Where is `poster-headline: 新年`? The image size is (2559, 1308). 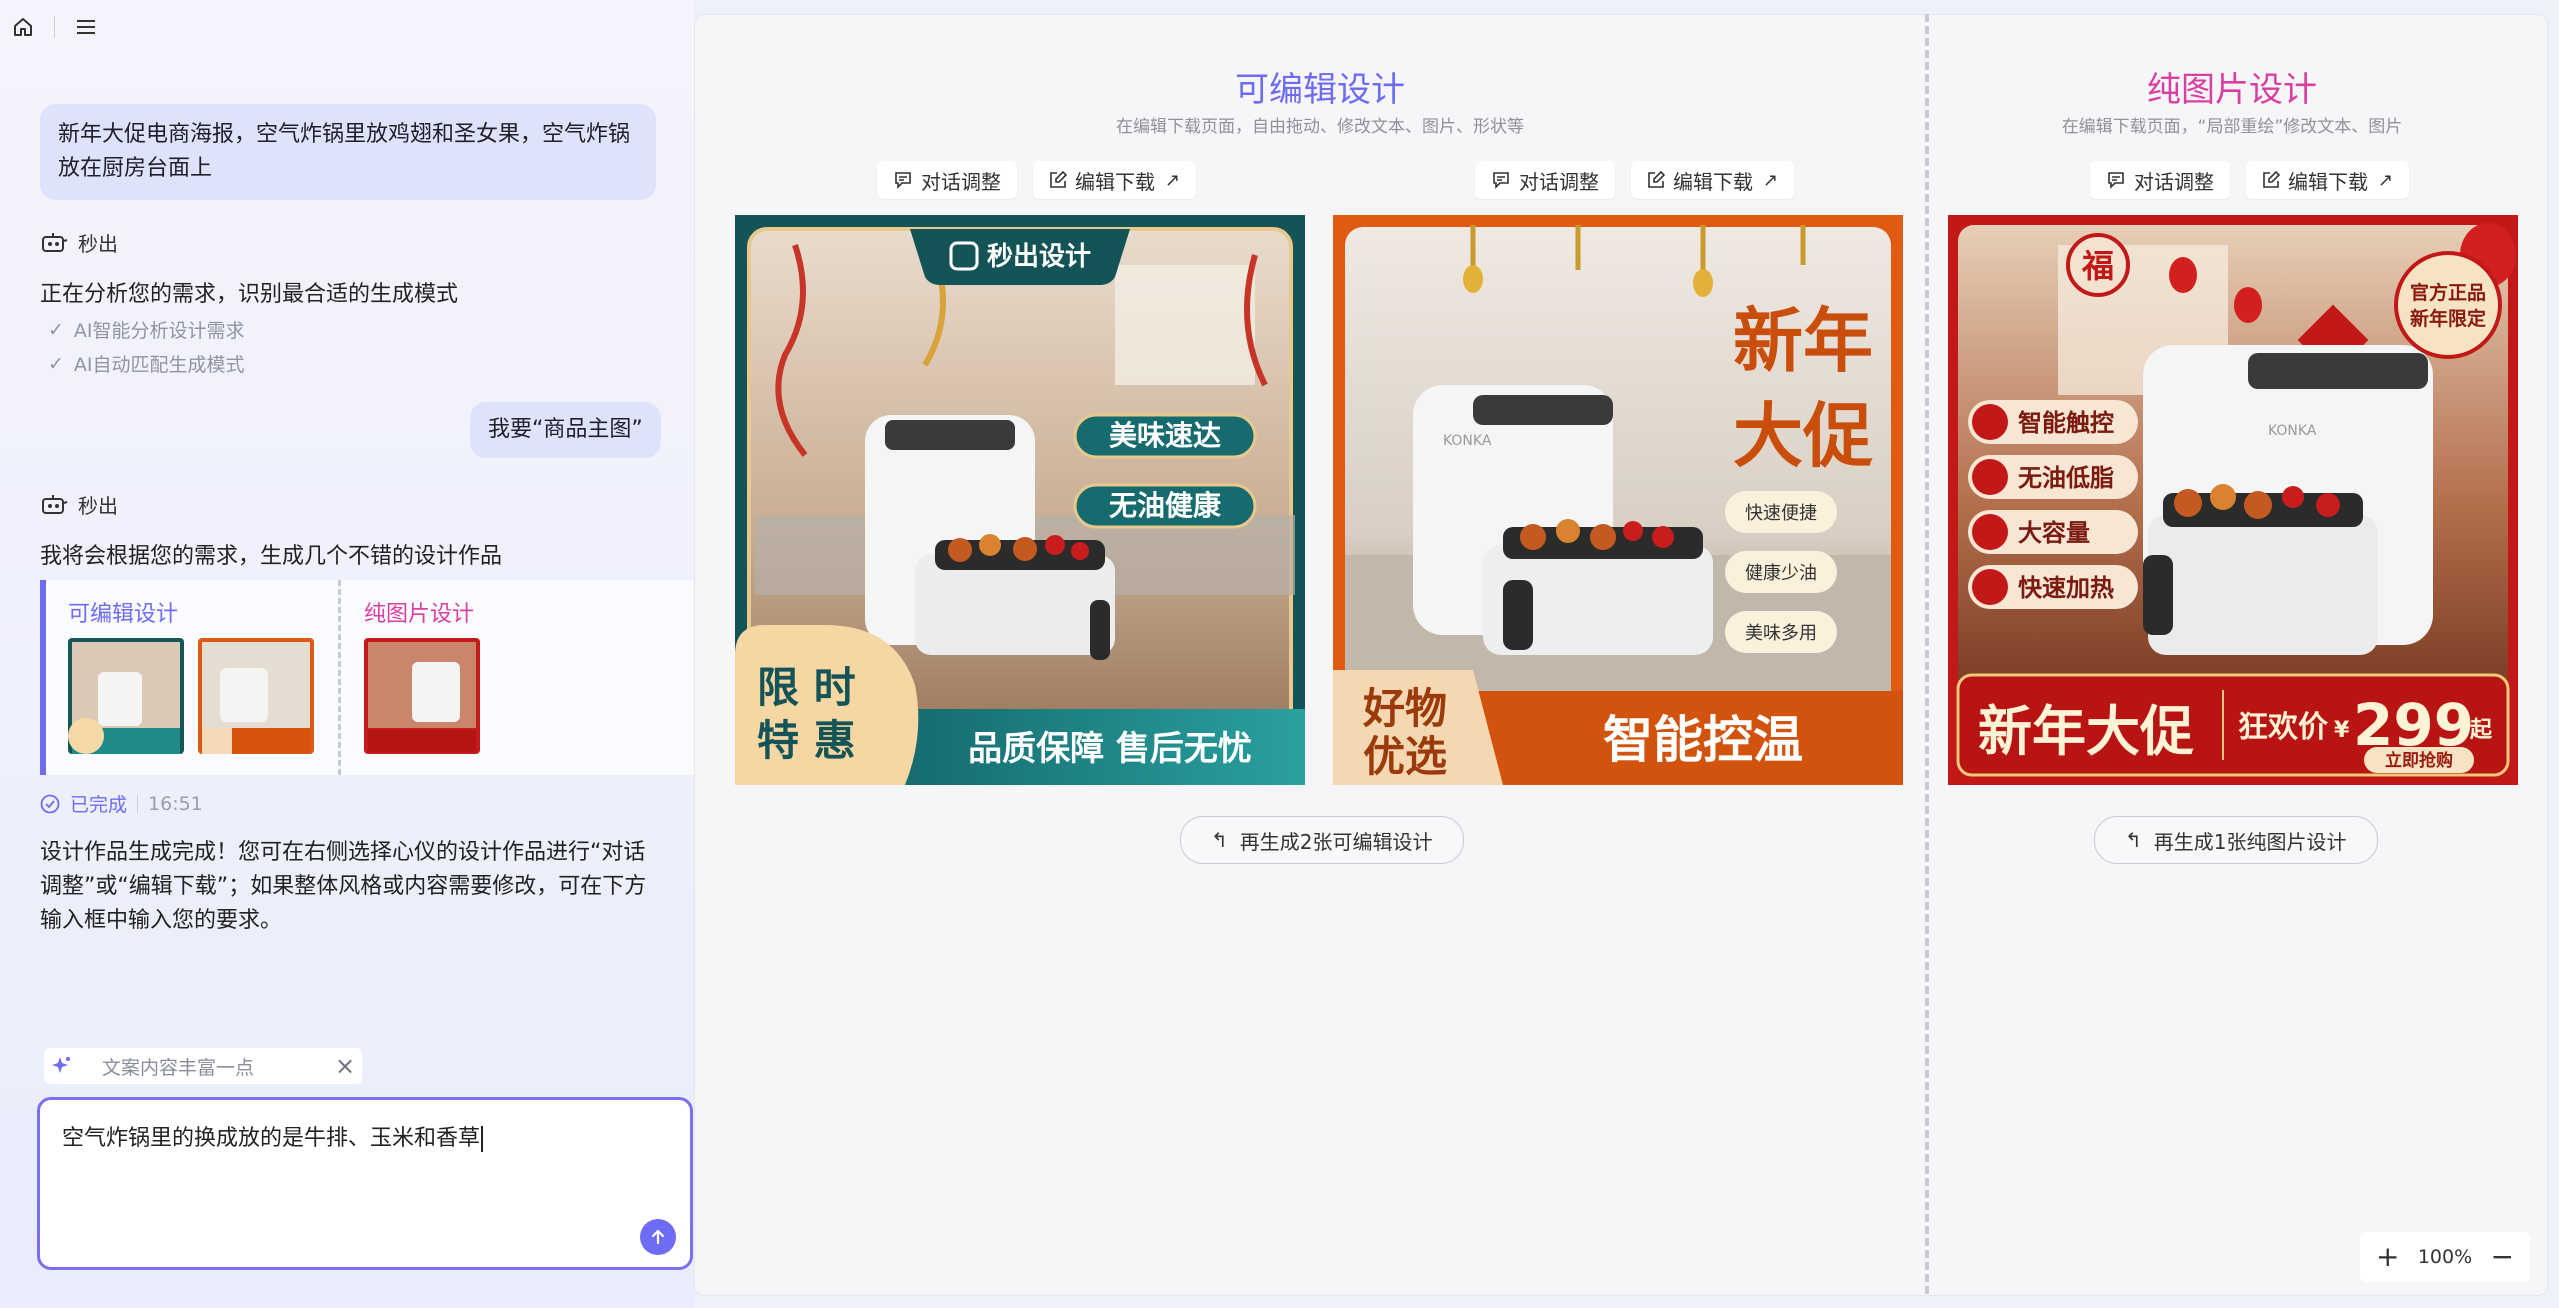
poster-headline: 新年 is located at coordinates (1803, 341).